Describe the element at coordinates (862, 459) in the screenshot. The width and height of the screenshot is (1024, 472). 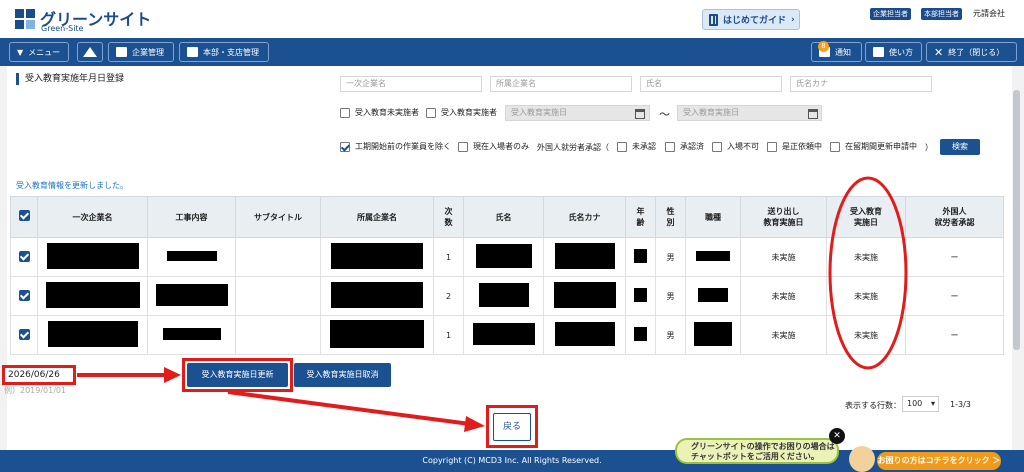
I see `chatbot-avatar-icon` at that location.